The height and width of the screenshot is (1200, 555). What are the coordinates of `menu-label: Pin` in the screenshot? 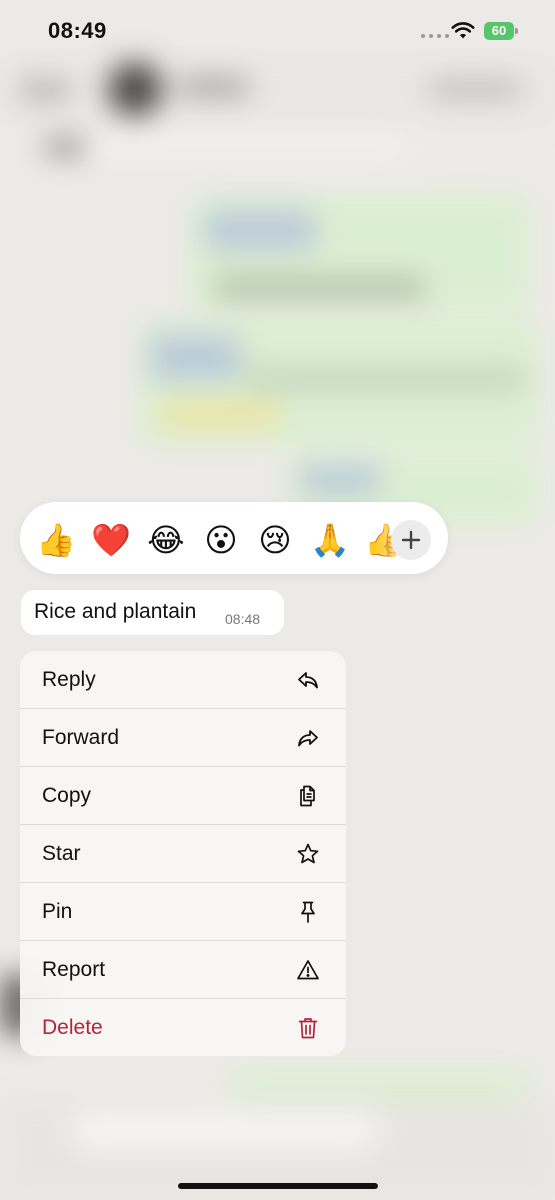 It's located at (57, 911).